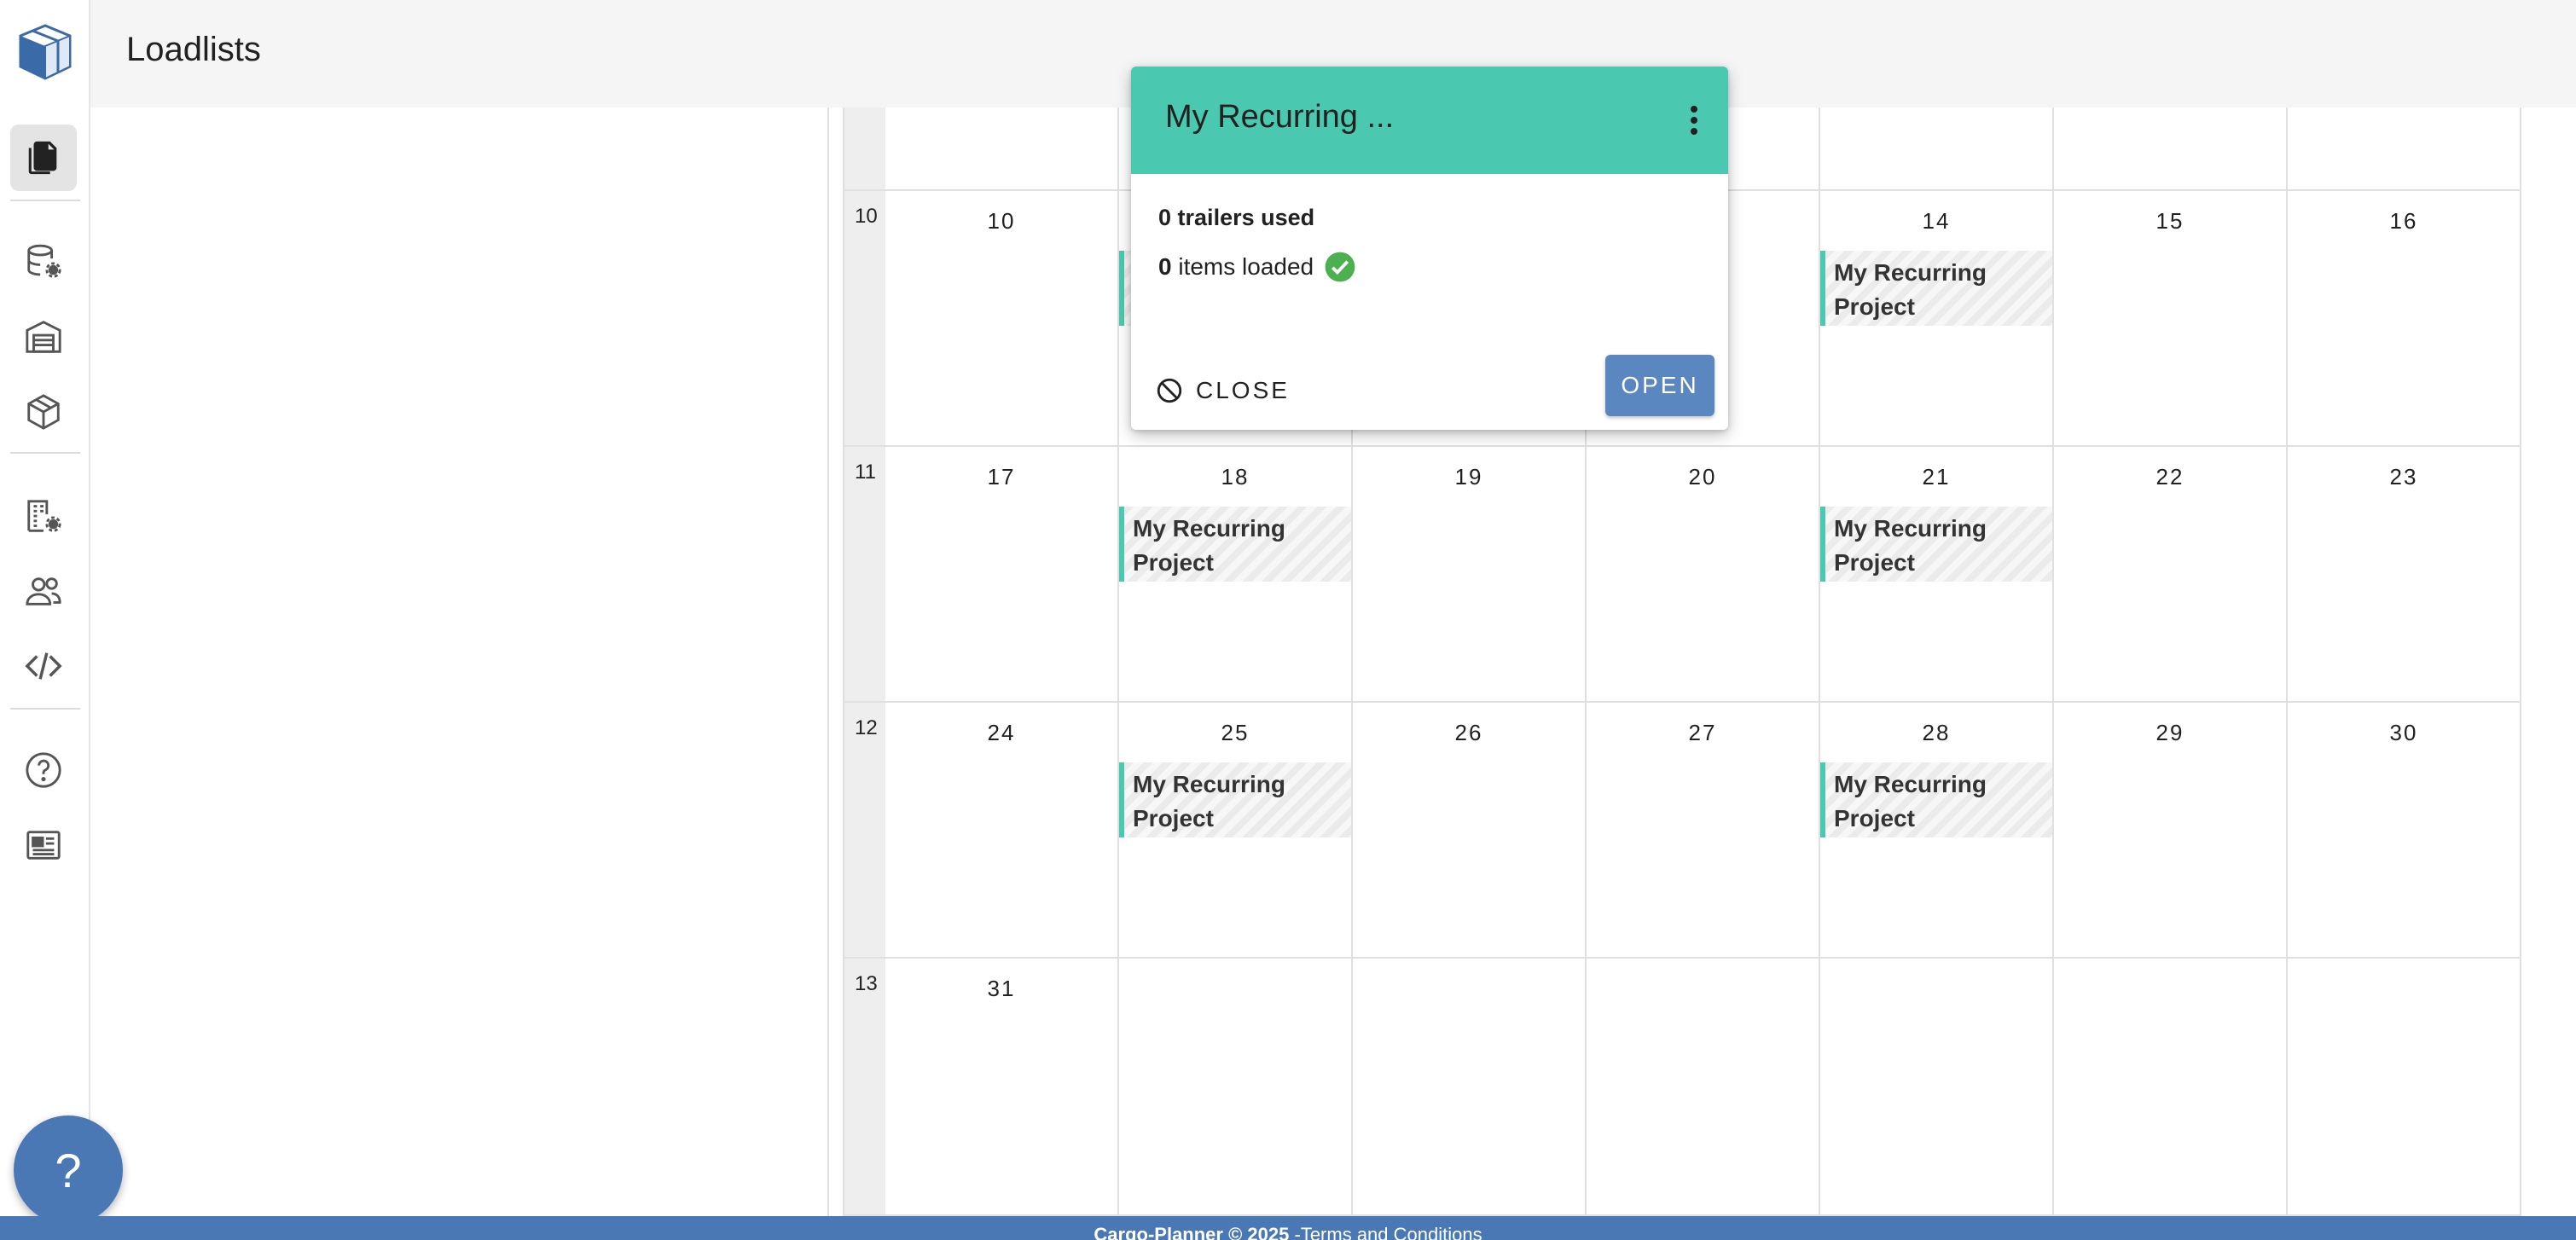  I want to click on close-button: CLOSE, so click(1222, 390).